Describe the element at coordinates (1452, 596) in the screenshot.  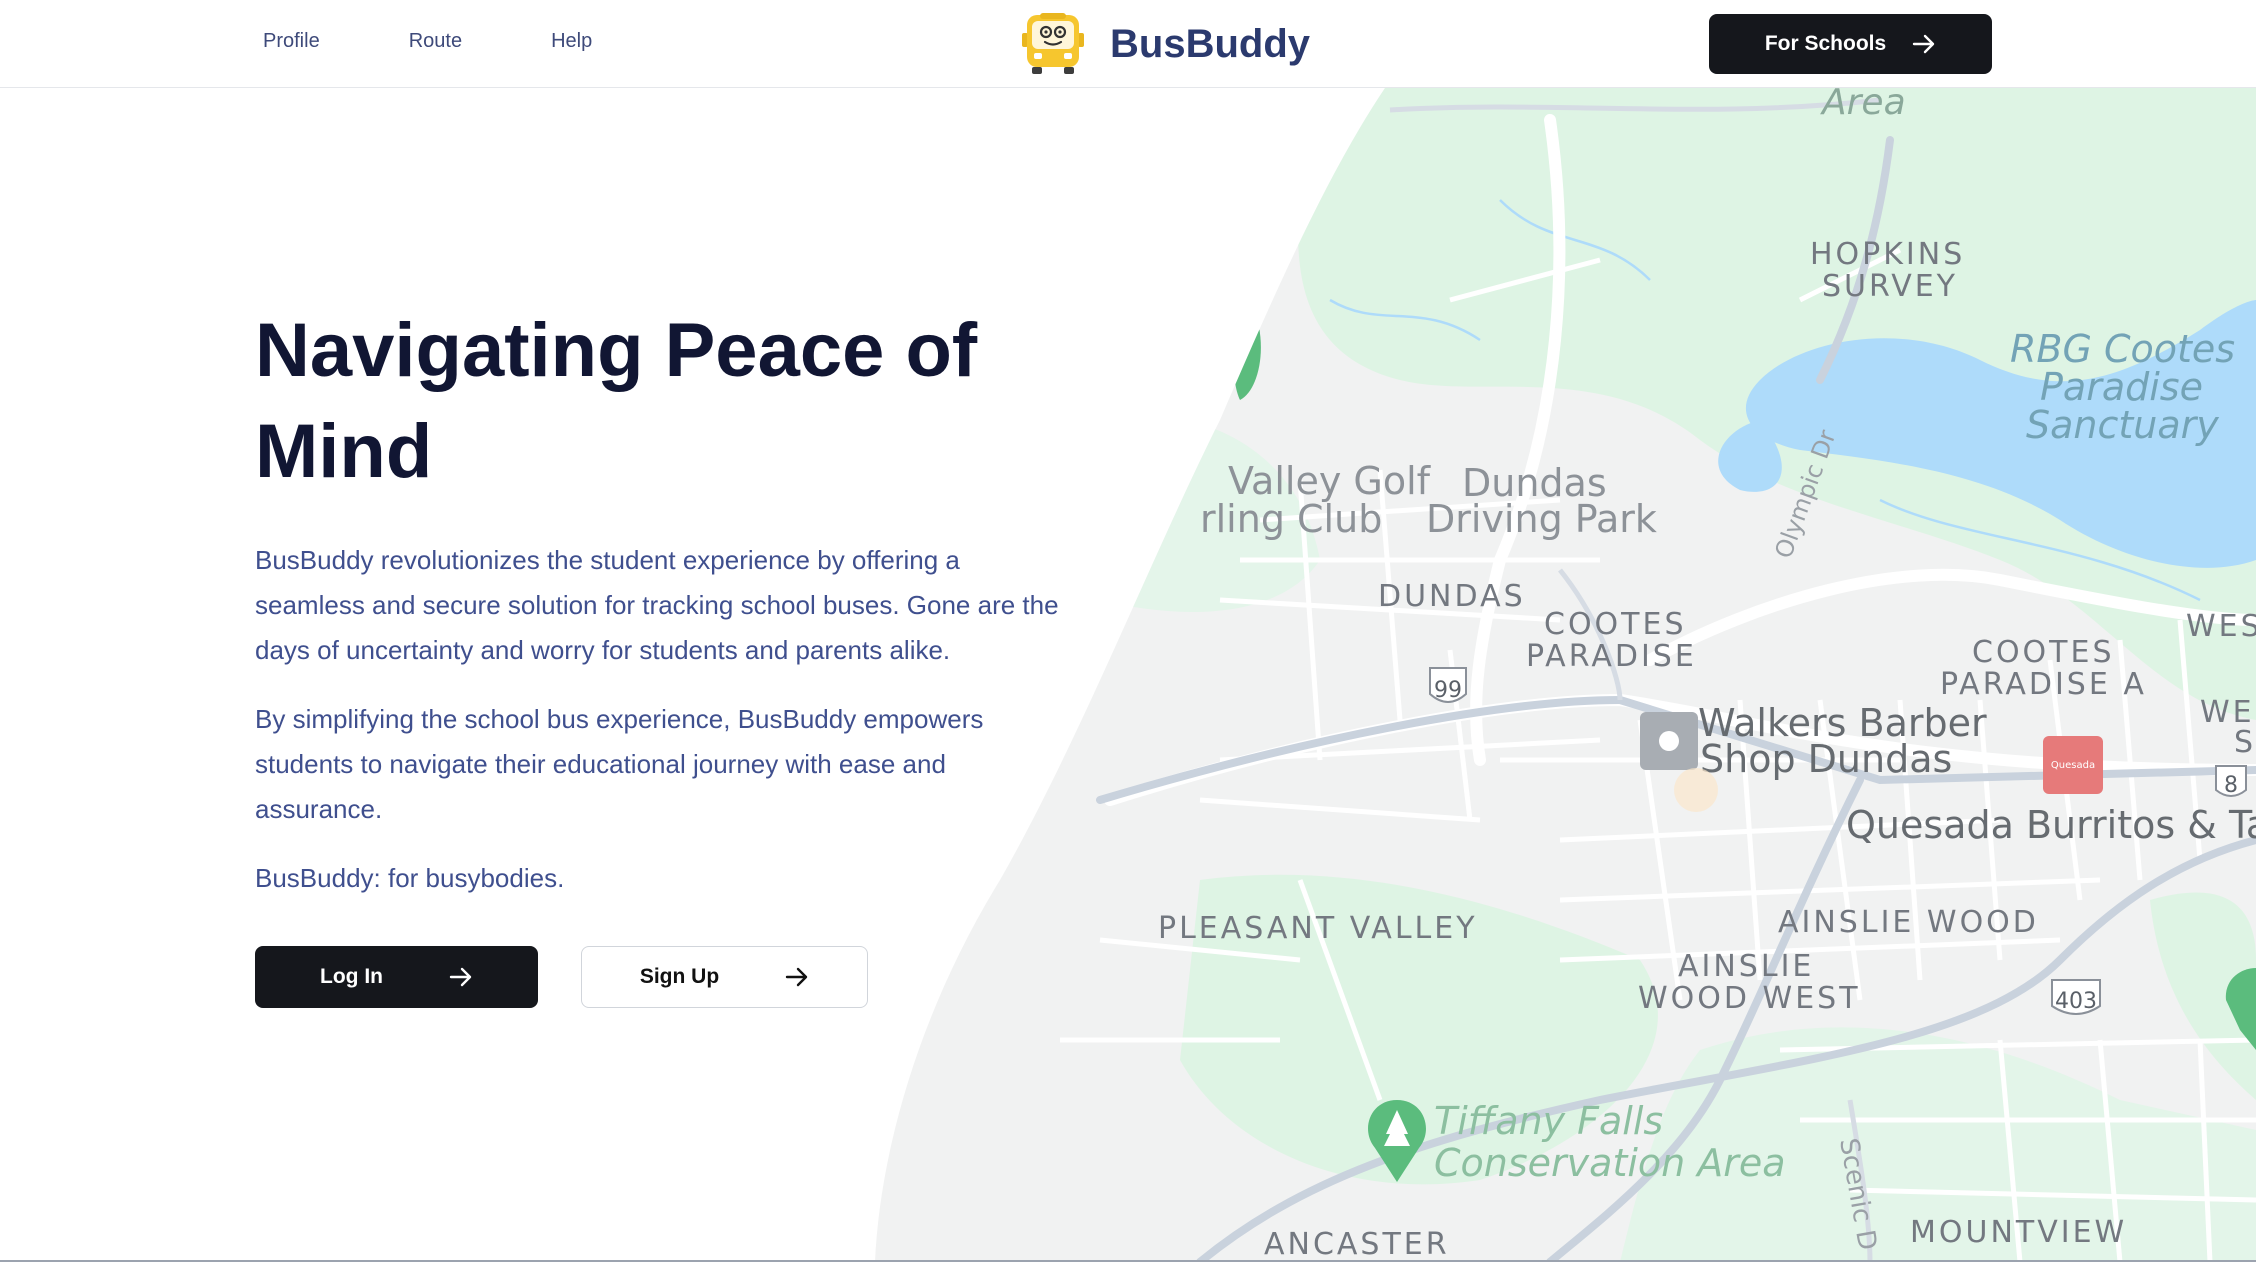
I see `map-label: DUNDAS` at that location.